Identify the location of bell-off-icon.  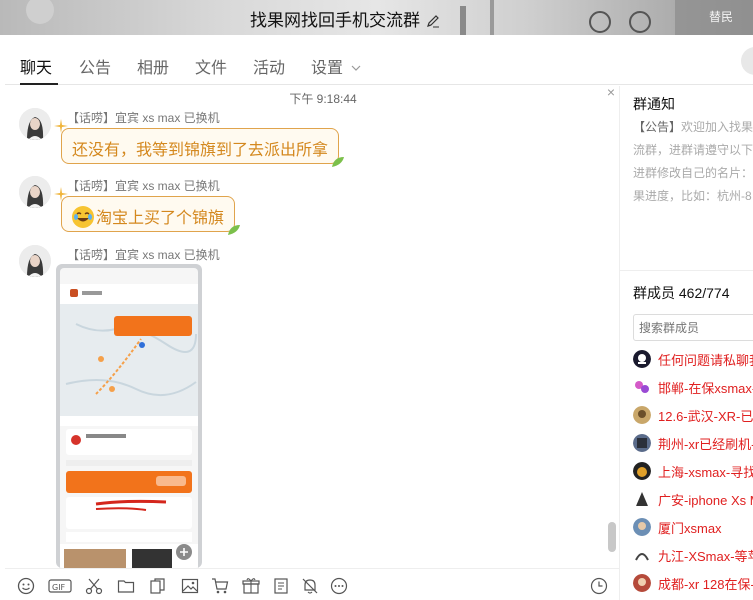
(310, 586).